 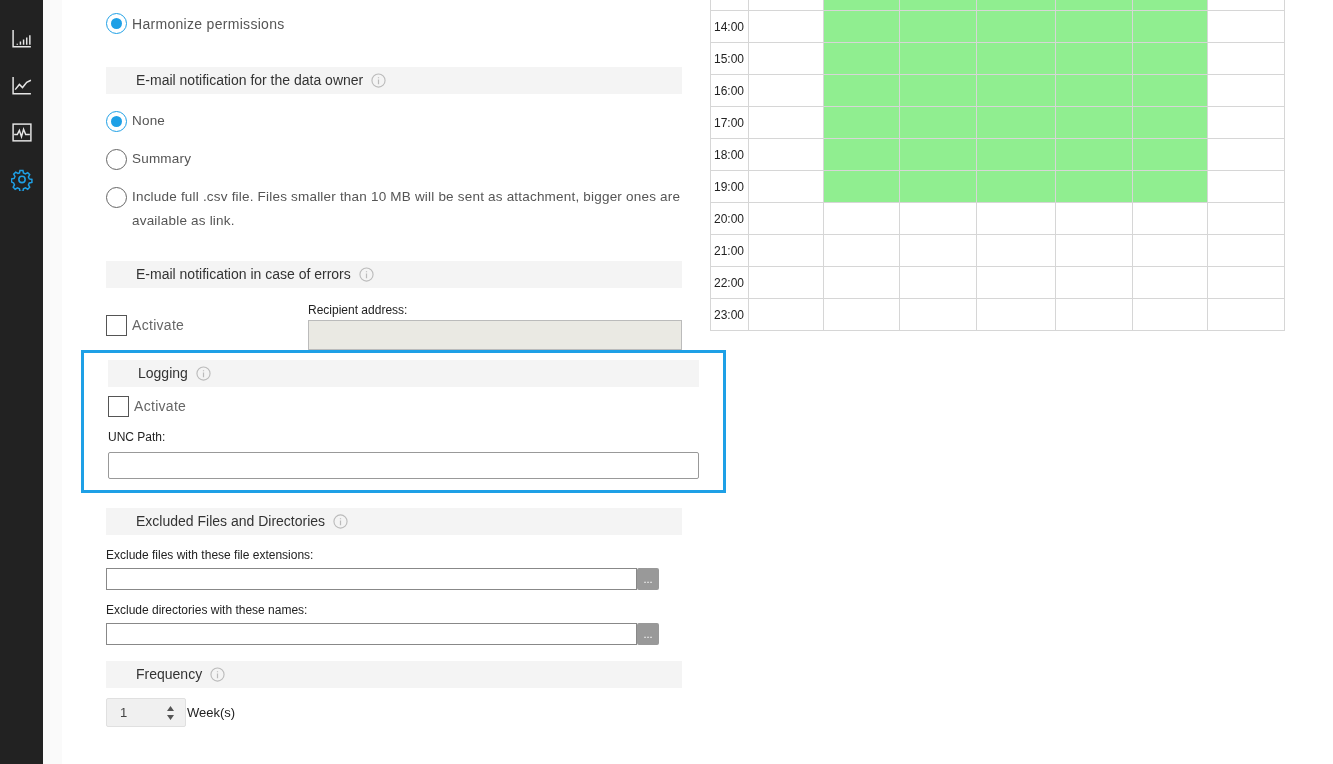 What do you see at coordinates (231, 521) in the screenshot?
I see `section-title: Excluded Files and Directories` at bounding box center [231, 521].